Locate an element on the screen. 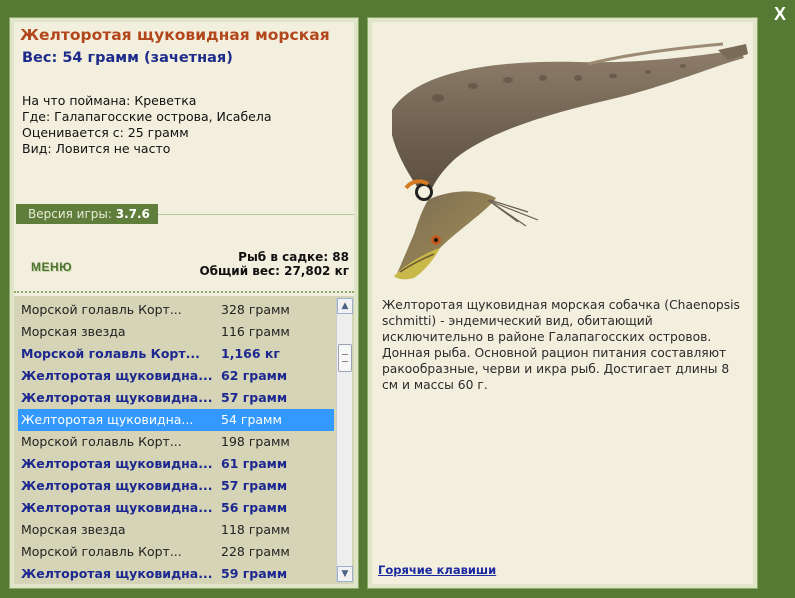 This screenshot has height=598, width=795. list-item: Желторотая щуковидна... 62 грамм is located at coordinates (176, 376).